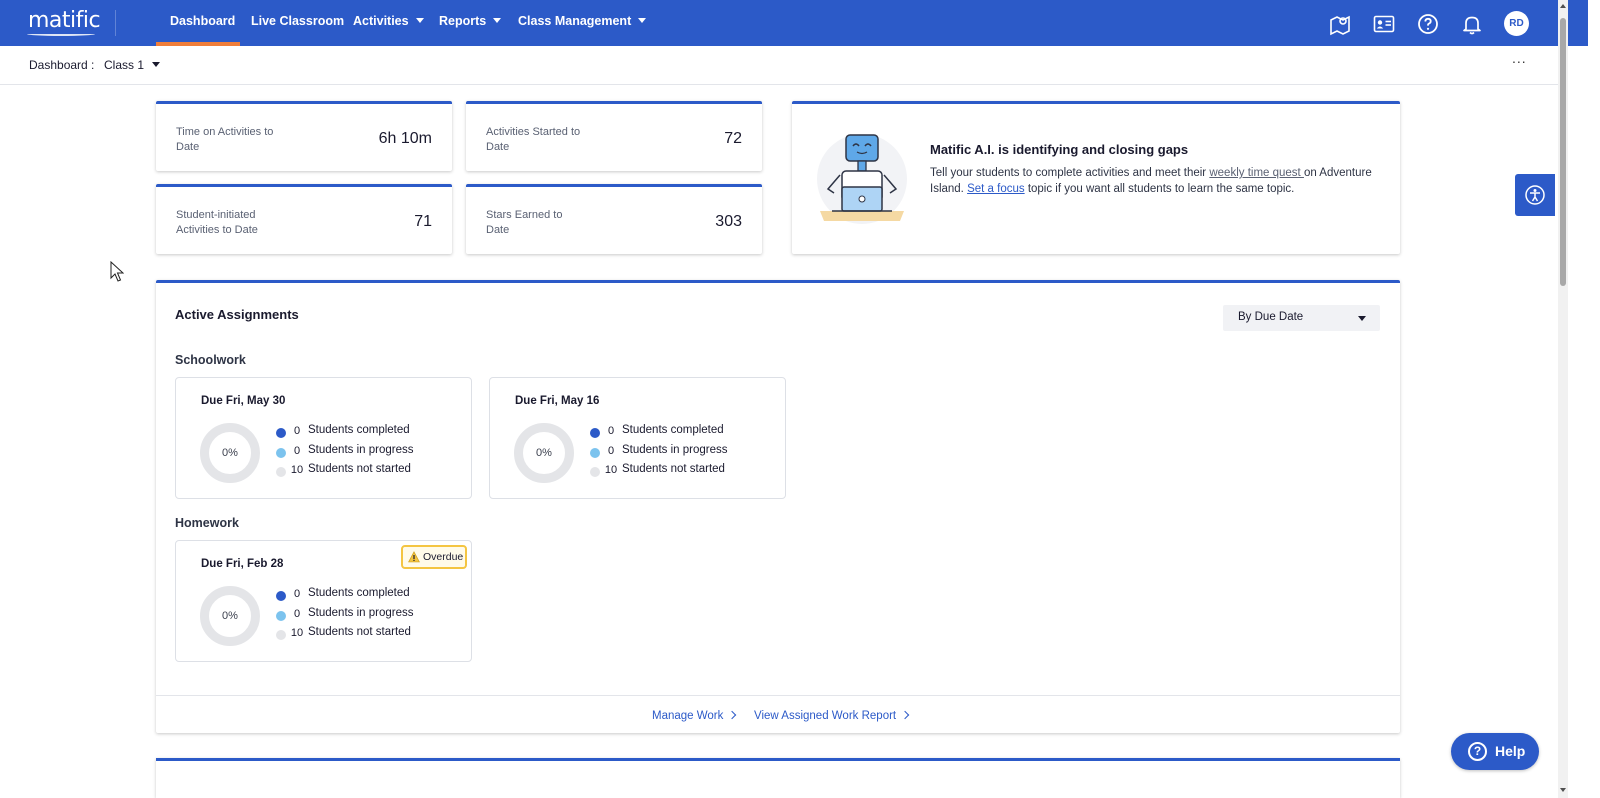 This screenshot has height=798, width=1600. I want to click on class-dropdown-value: Class 1, so click(124, 65).